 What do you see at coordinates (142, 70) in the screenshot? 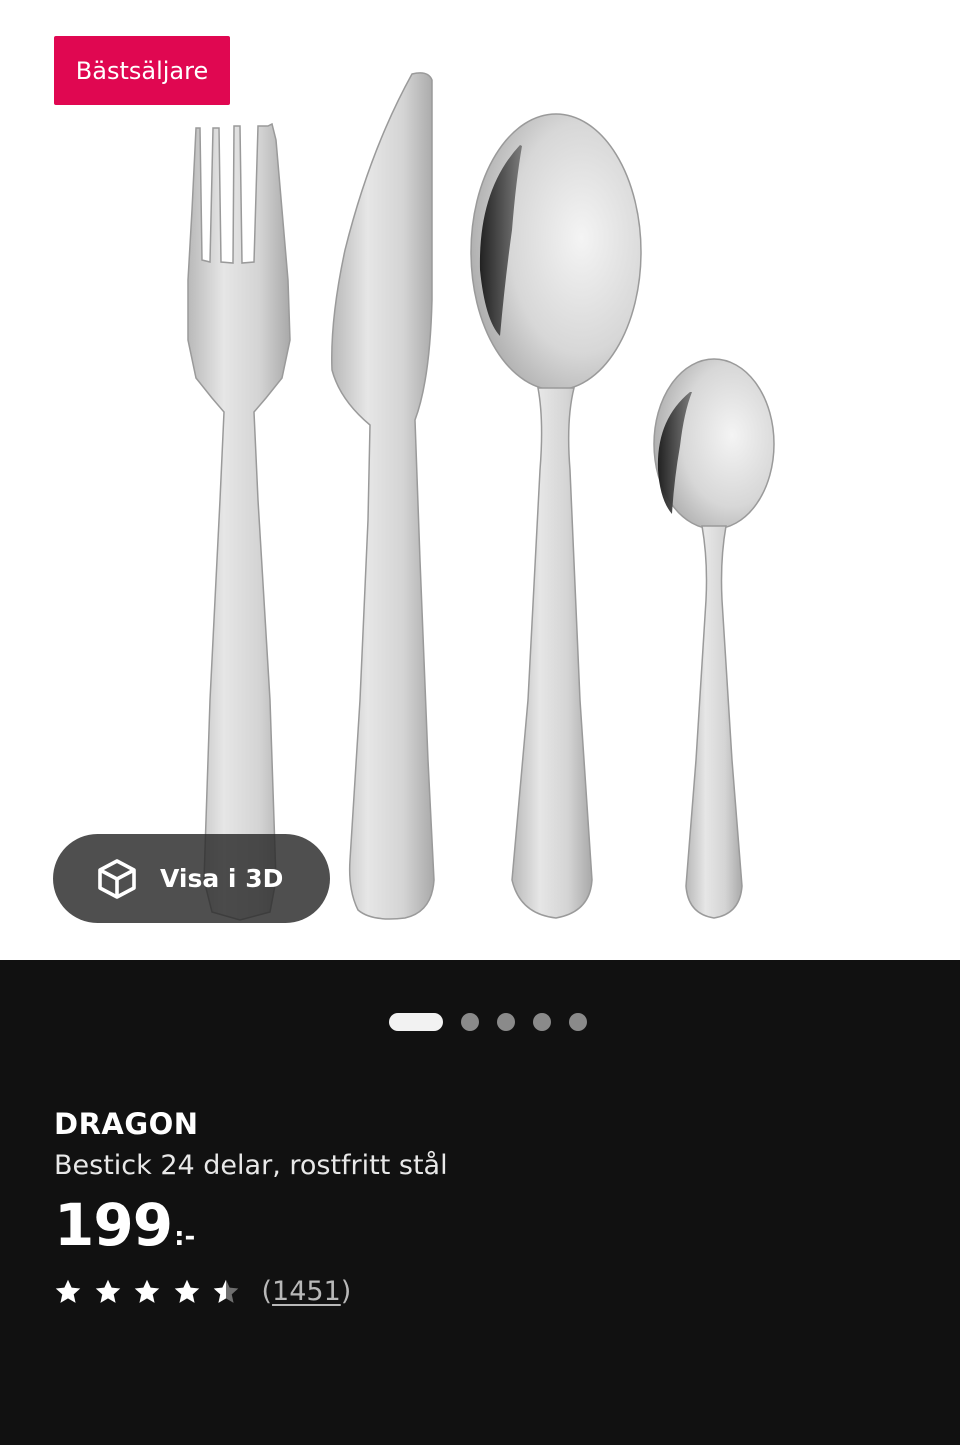
I see `bestseller-badge: Bästsäljare` at bounding box center [142, 70].